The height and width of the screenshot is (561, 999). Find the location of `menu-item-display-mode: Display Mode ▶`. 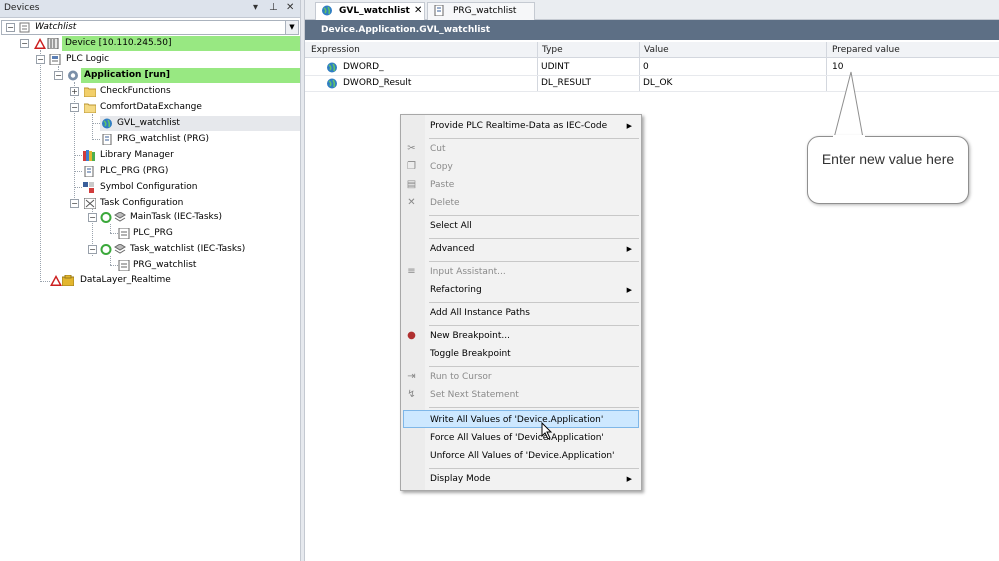

menu-item-display-mode: Display Mode ▶ is located at coordinates (521, 479).